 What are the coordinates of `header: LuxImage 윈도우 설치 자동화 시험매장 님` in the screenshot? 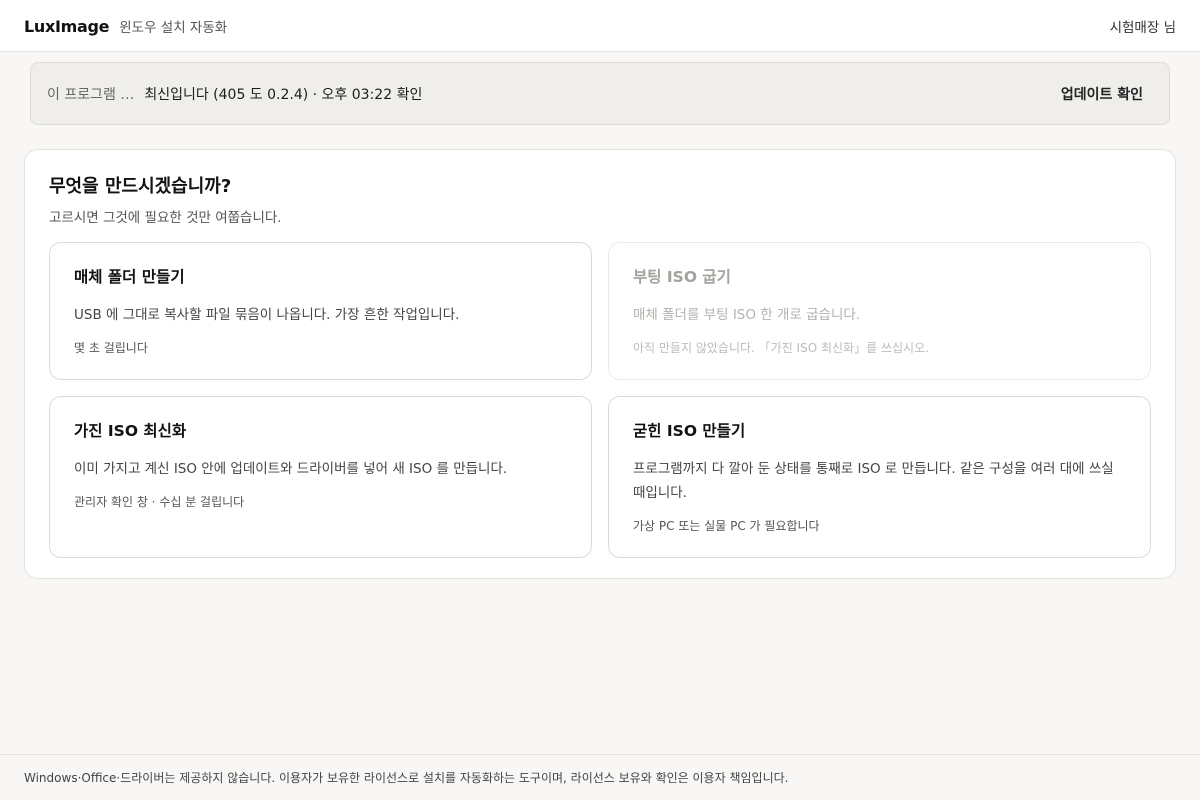 It's located at (600, 26).